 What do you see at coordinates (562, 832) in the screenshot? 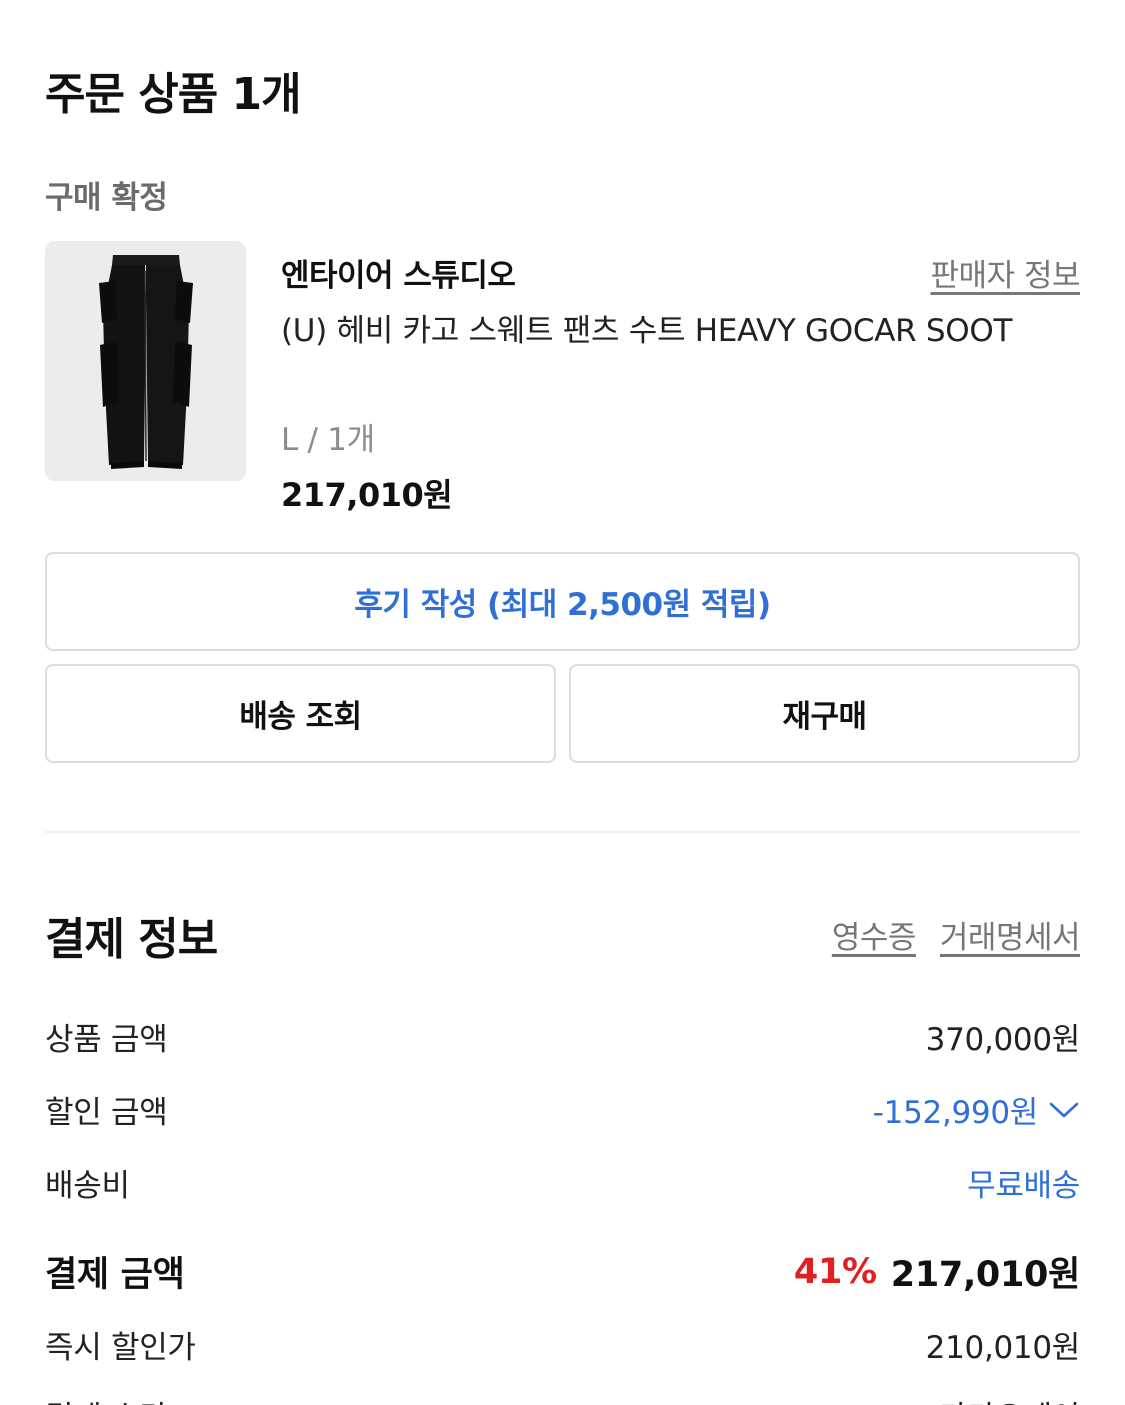
I see `section-divider` at bounding box center [562, 832].